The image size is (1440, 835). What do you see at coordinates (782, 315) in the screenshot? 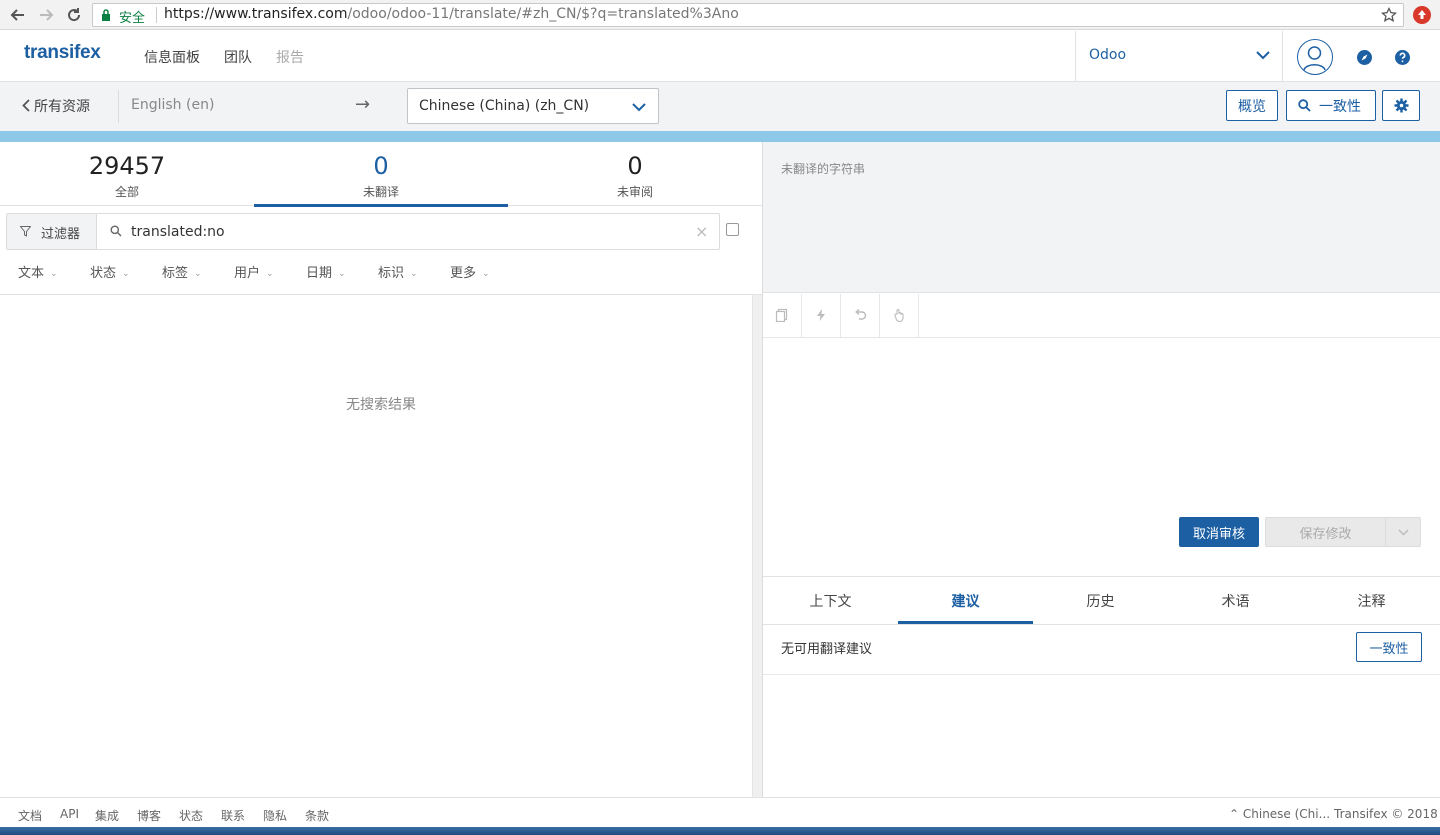
I see `copy-source-button` at bounding box center [782, 315].